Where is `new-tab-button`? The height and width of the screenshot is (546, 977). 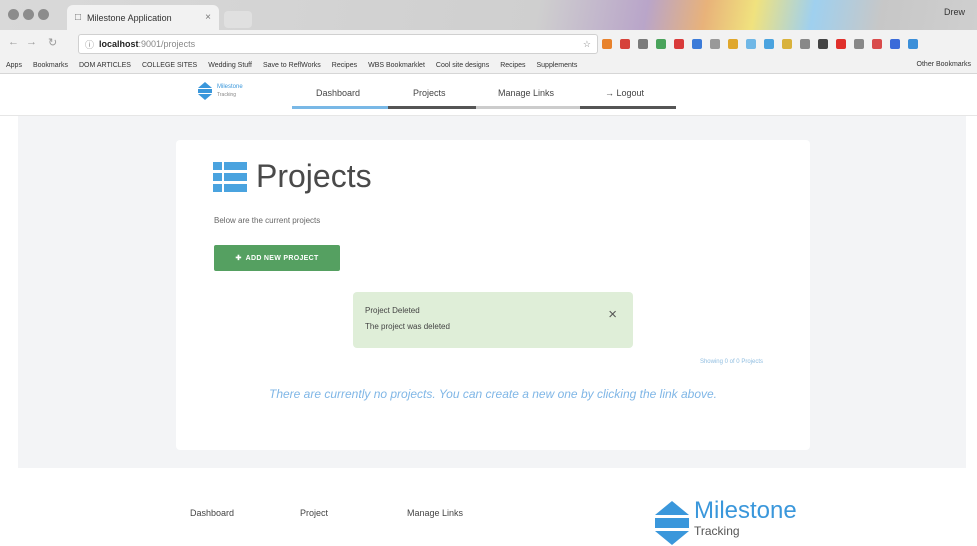 new-tab-button is located at coordinates (238, 19).